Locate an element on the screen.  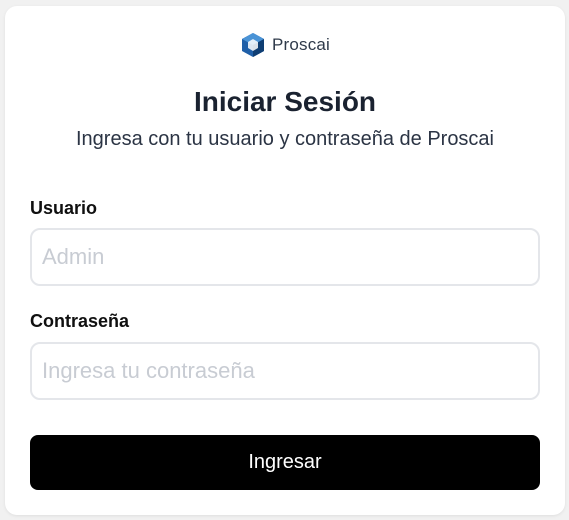
username-input is located at coordinates (285, 257).